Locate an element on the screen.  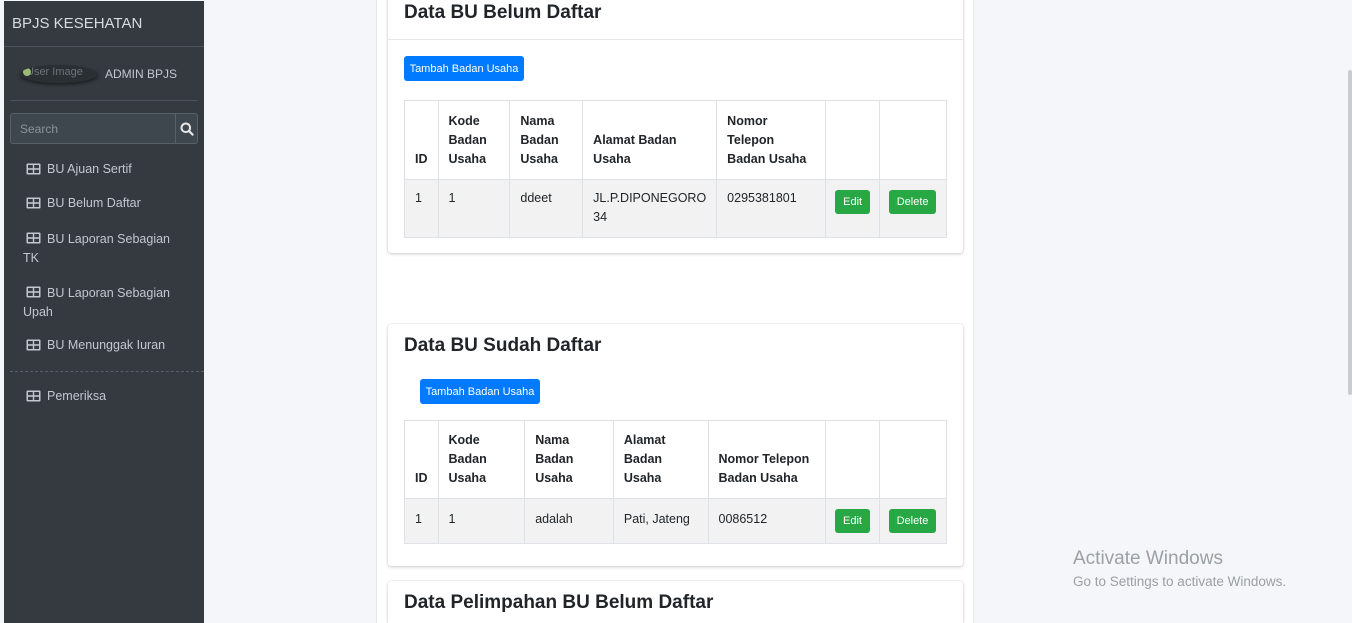
search-input is located at coordinates (93, 128).